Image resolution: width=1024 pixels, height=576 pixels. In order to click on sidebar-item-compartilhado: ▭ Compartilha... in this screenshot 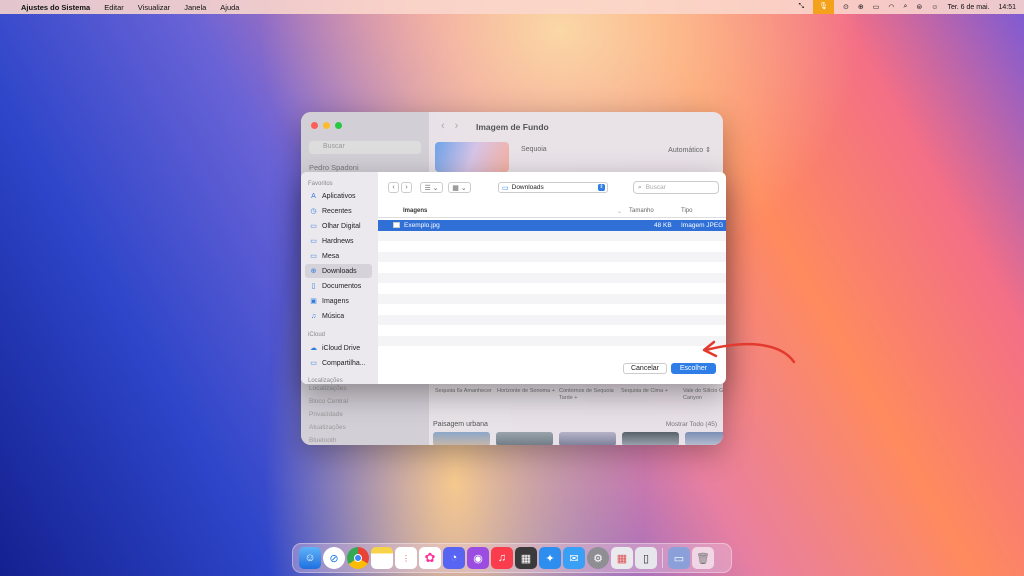, I will do `click(338, 363)`.